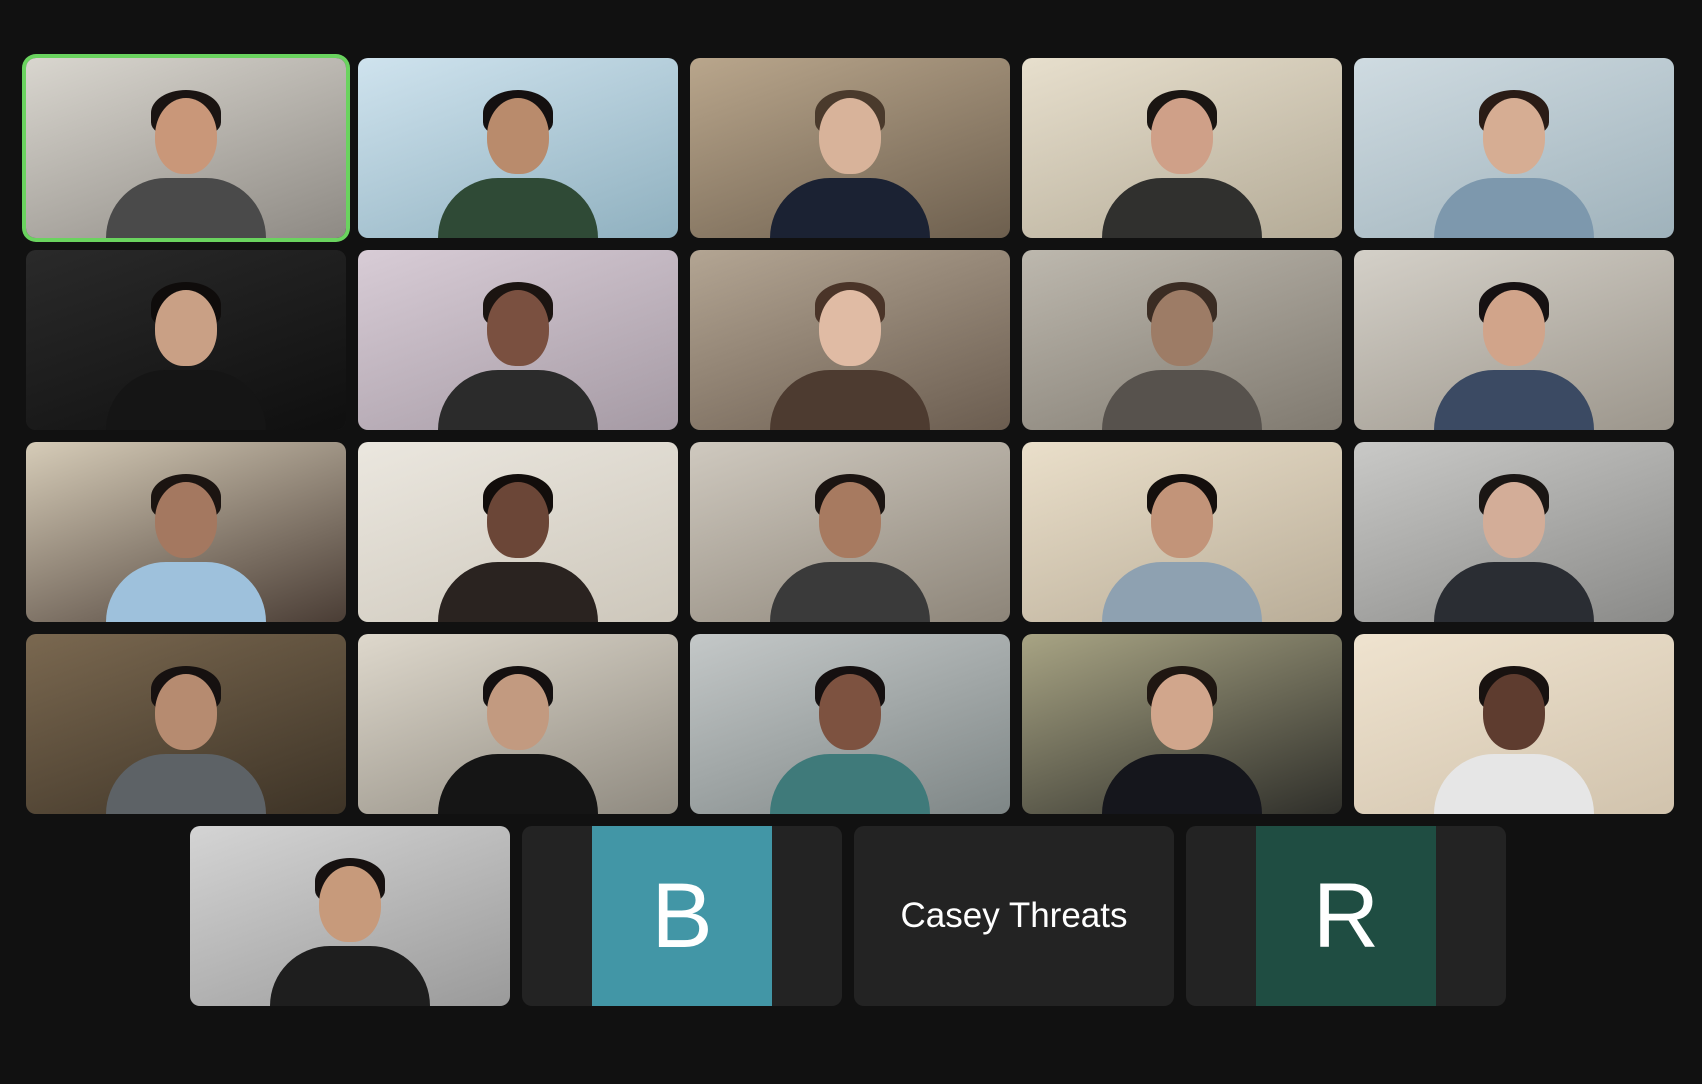 This screenshot has height=1084, width=1702. I want to click on participant-tile-avatar-b: B, so click(682, 916).